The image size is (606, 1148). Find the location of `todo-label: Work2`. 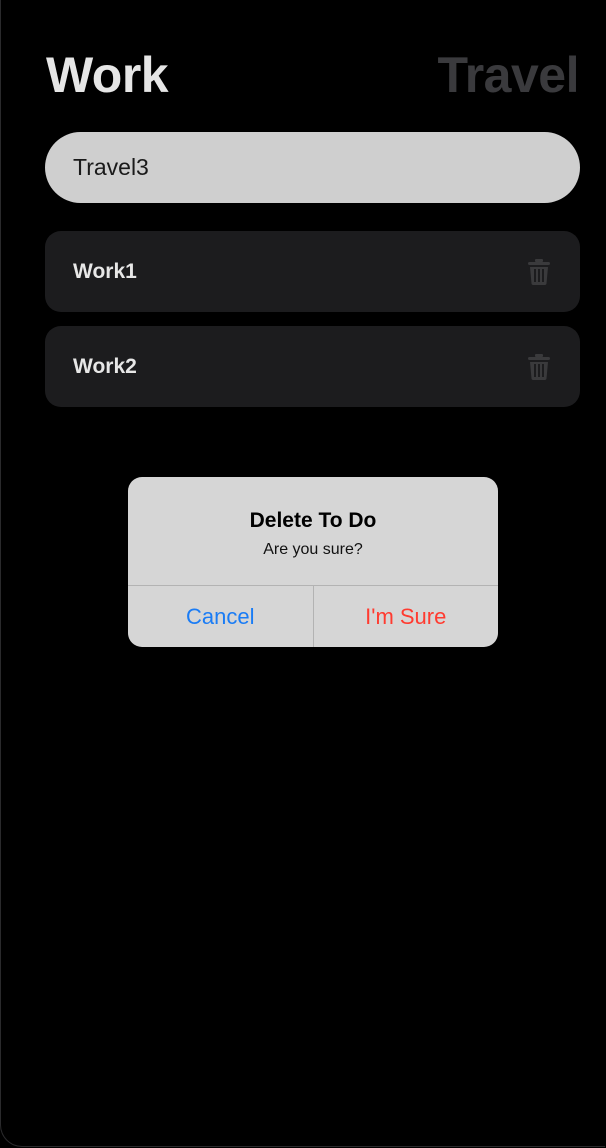

todo-label: Work2 is located at coordinates (105, 366).